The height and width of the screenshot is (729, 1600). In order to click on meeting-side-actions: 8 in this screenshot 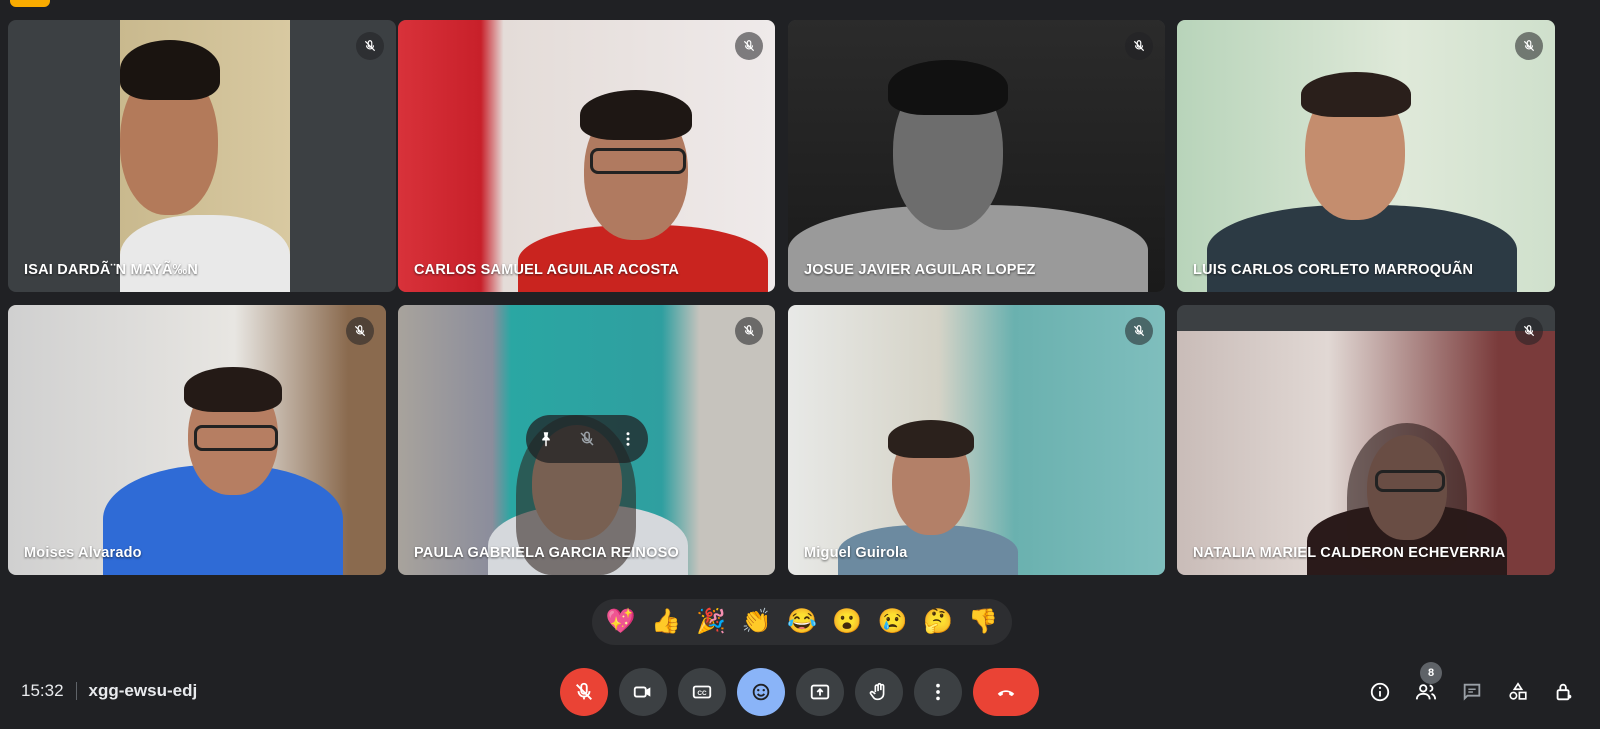, I will do `click(1472, 683)`.